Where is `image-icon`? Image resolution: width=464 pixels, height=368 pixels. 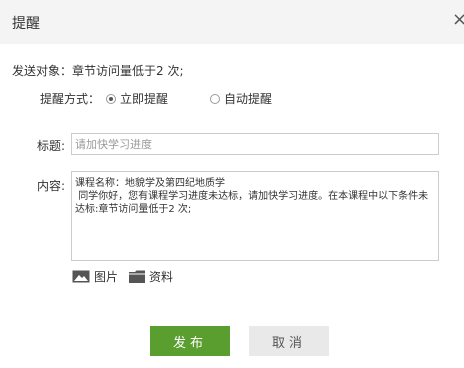 image-icon is located at coordinates (81, 276).